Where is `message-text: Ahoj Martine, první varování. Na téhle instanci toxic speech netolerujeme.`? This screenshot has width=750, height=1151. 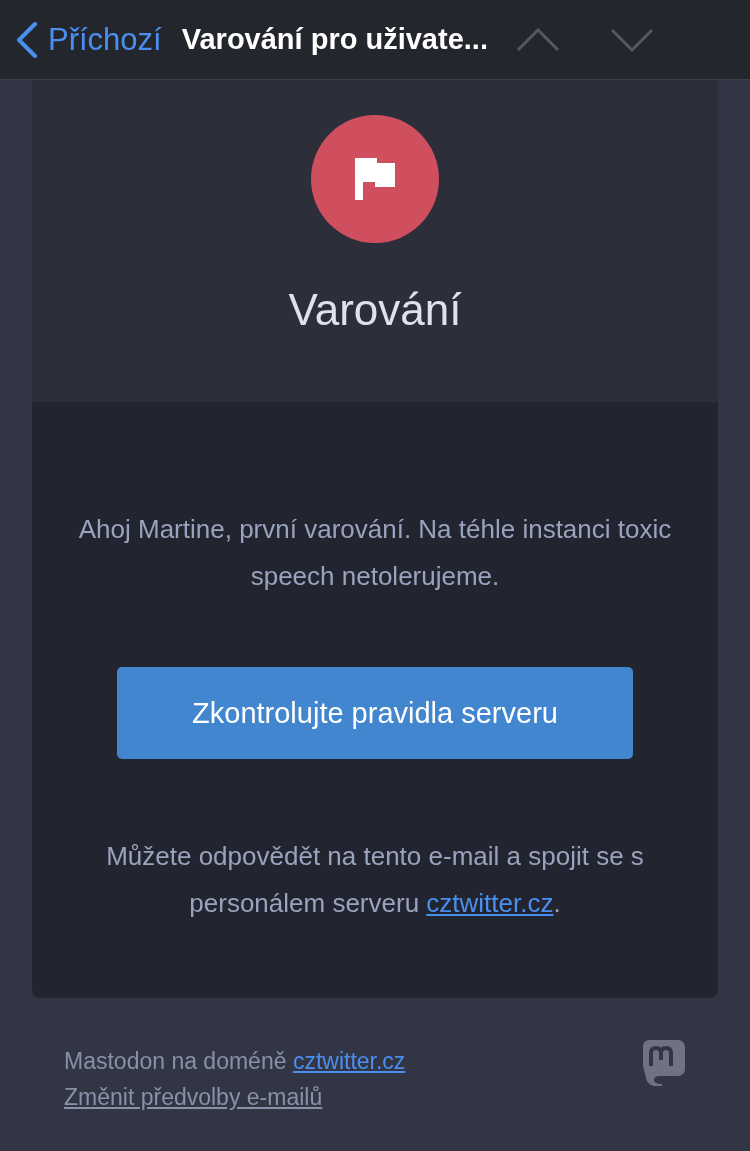 message-text: Ahoj Martine, první varování. Na téhle instanci toxic speech netolerujeme. is located at coordinates (375, 553).